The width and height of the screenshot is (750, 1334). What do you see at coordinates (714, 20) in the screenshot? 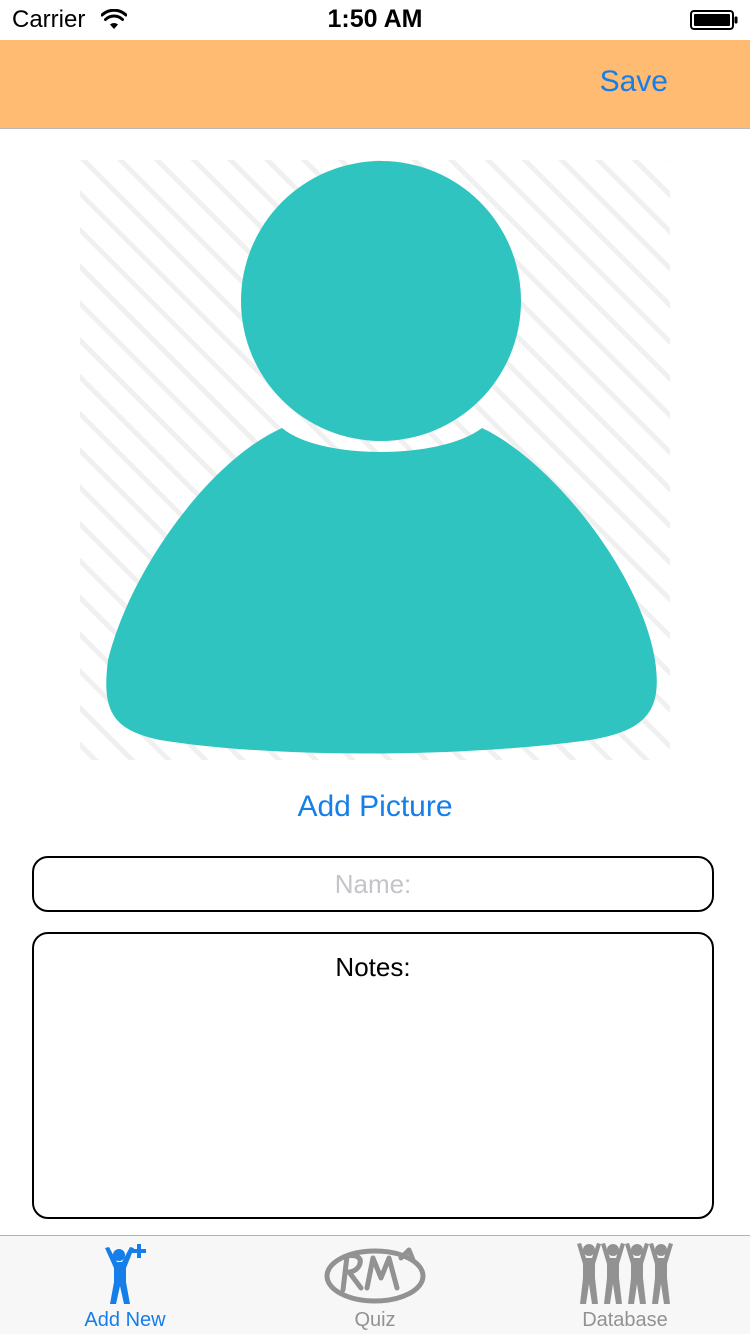
I see `battery-icon` at bounding box center [714, 20].